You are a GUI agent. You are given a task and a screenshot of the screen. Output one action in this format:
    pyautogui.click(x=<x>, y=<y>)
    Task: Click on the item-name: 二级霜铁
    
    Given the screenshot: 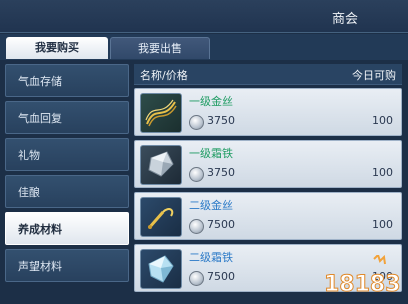 What is the action you would take?
    pyautogui.click(x=211, y=257)
    